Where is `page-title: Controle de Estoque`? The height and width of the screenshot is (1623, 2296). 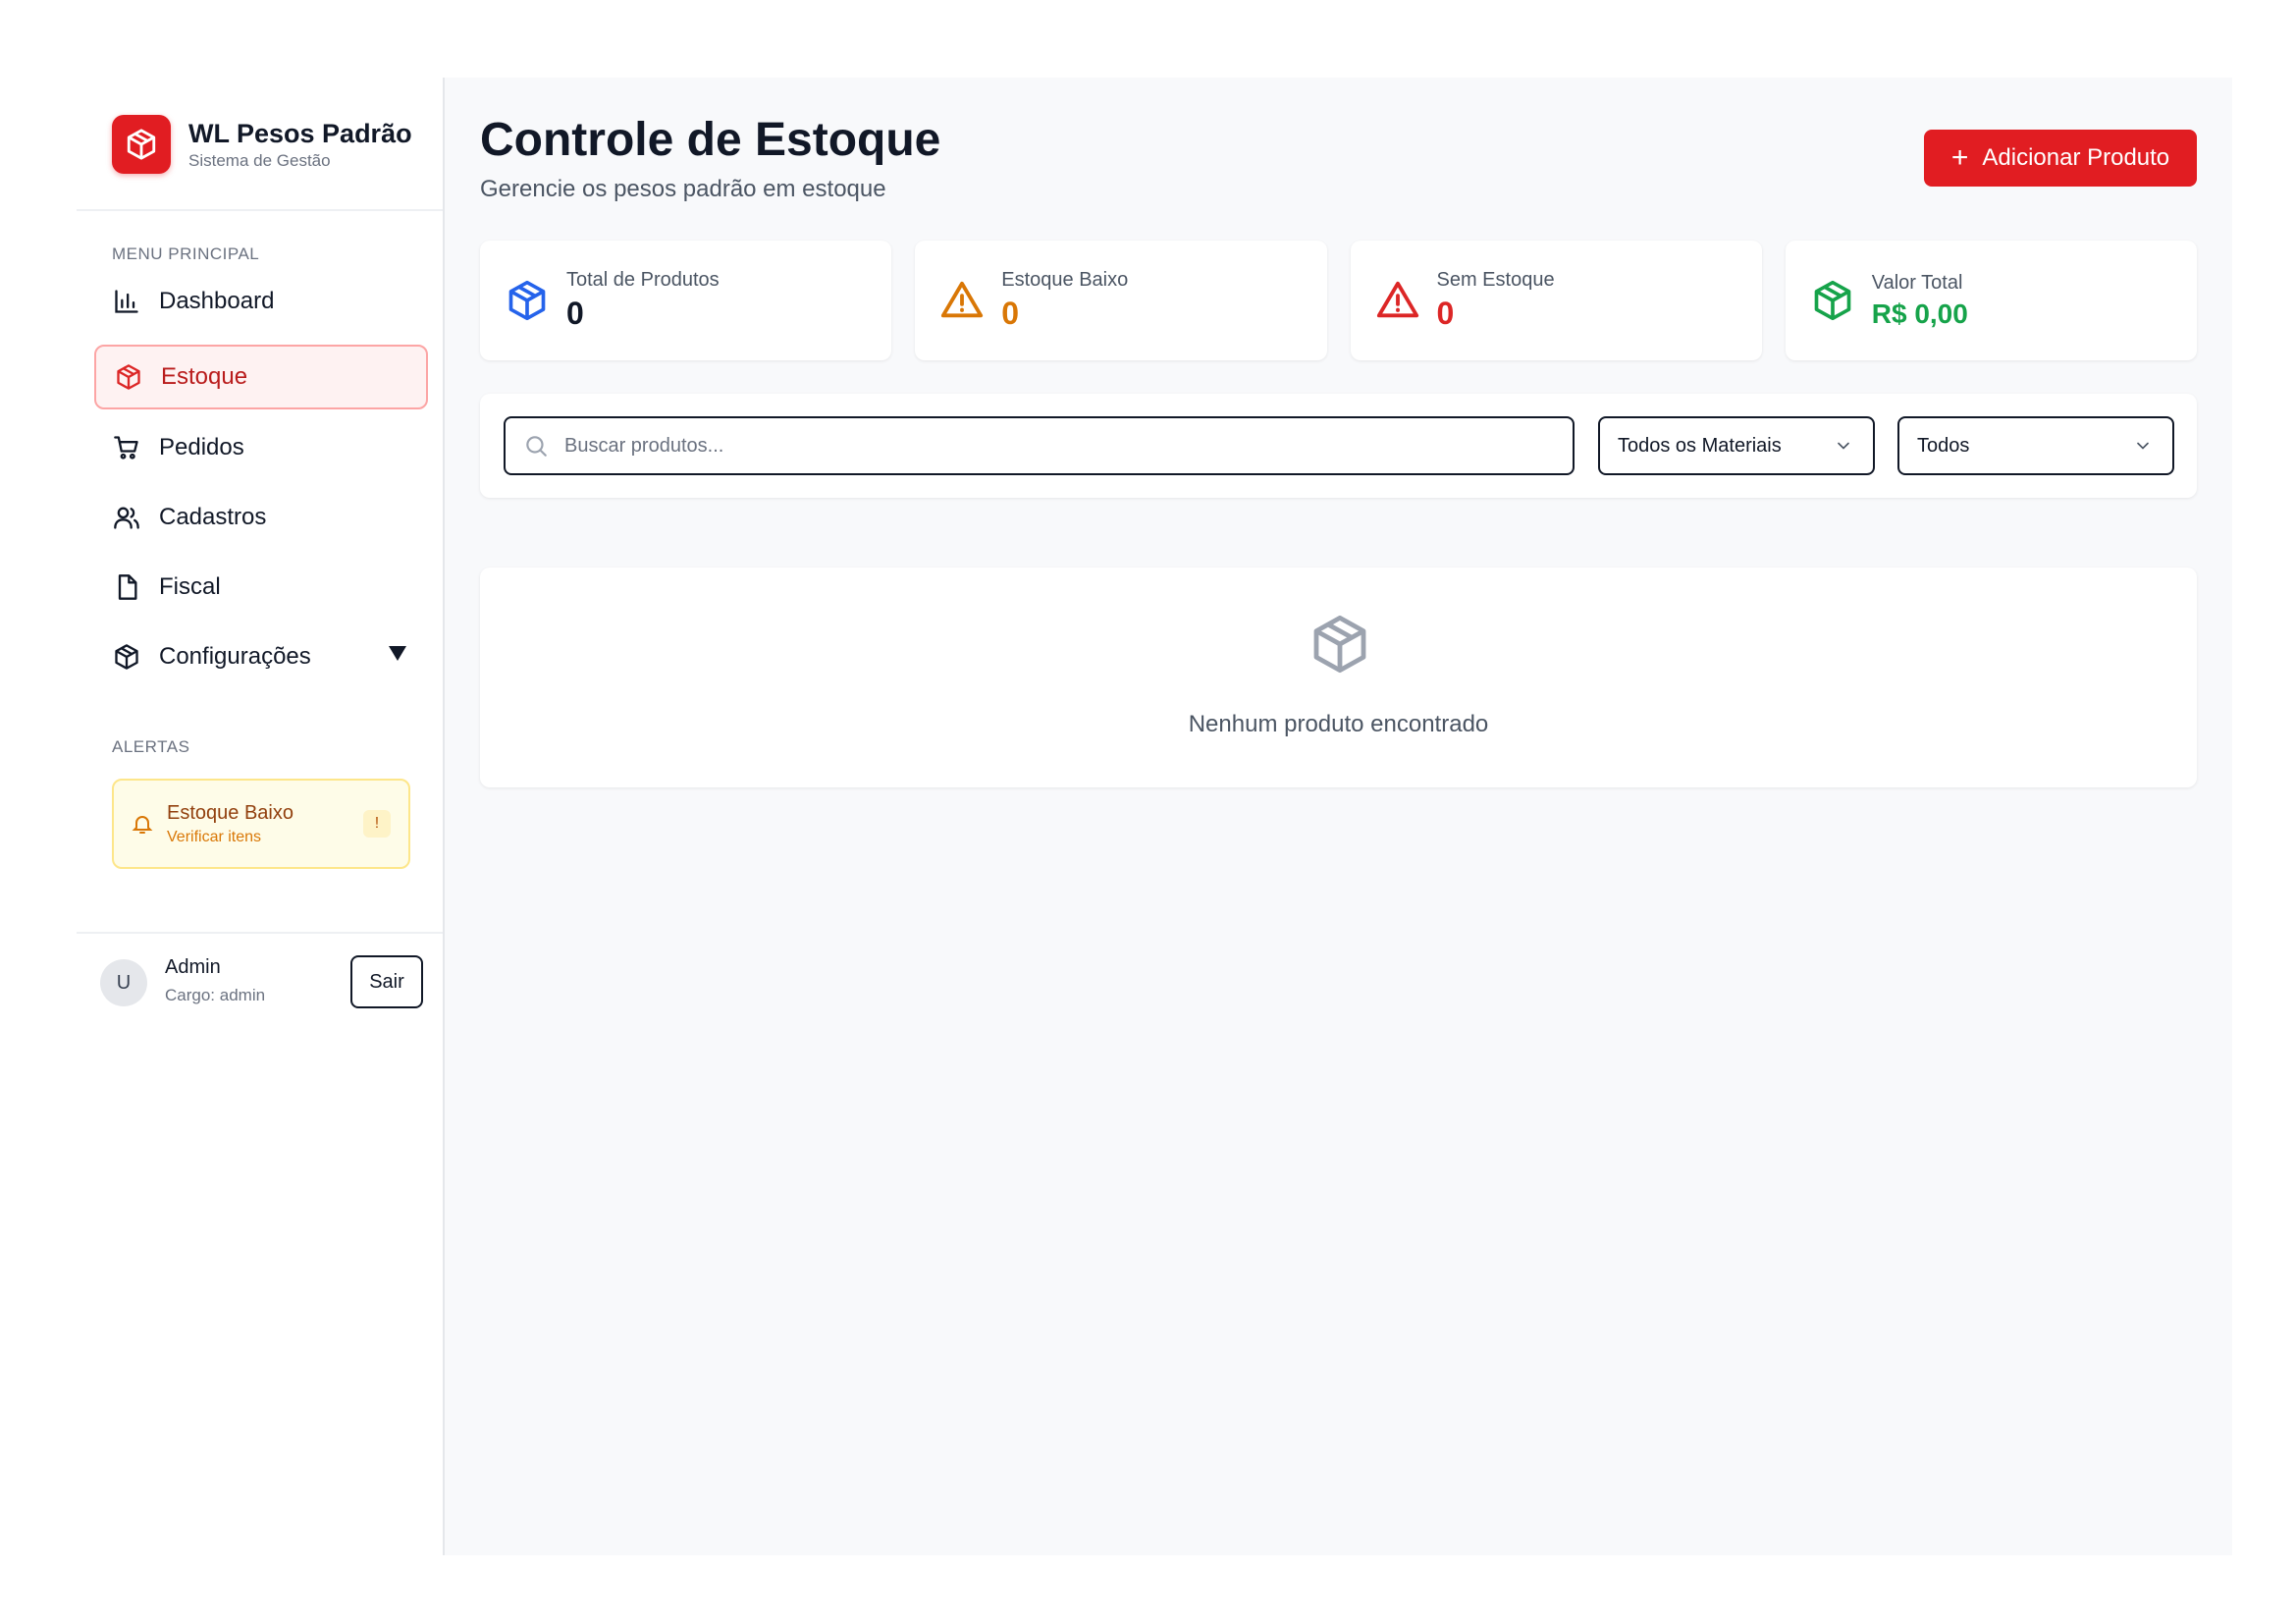
page-title: Controle de Estoque is located at coordinates (711, 140).